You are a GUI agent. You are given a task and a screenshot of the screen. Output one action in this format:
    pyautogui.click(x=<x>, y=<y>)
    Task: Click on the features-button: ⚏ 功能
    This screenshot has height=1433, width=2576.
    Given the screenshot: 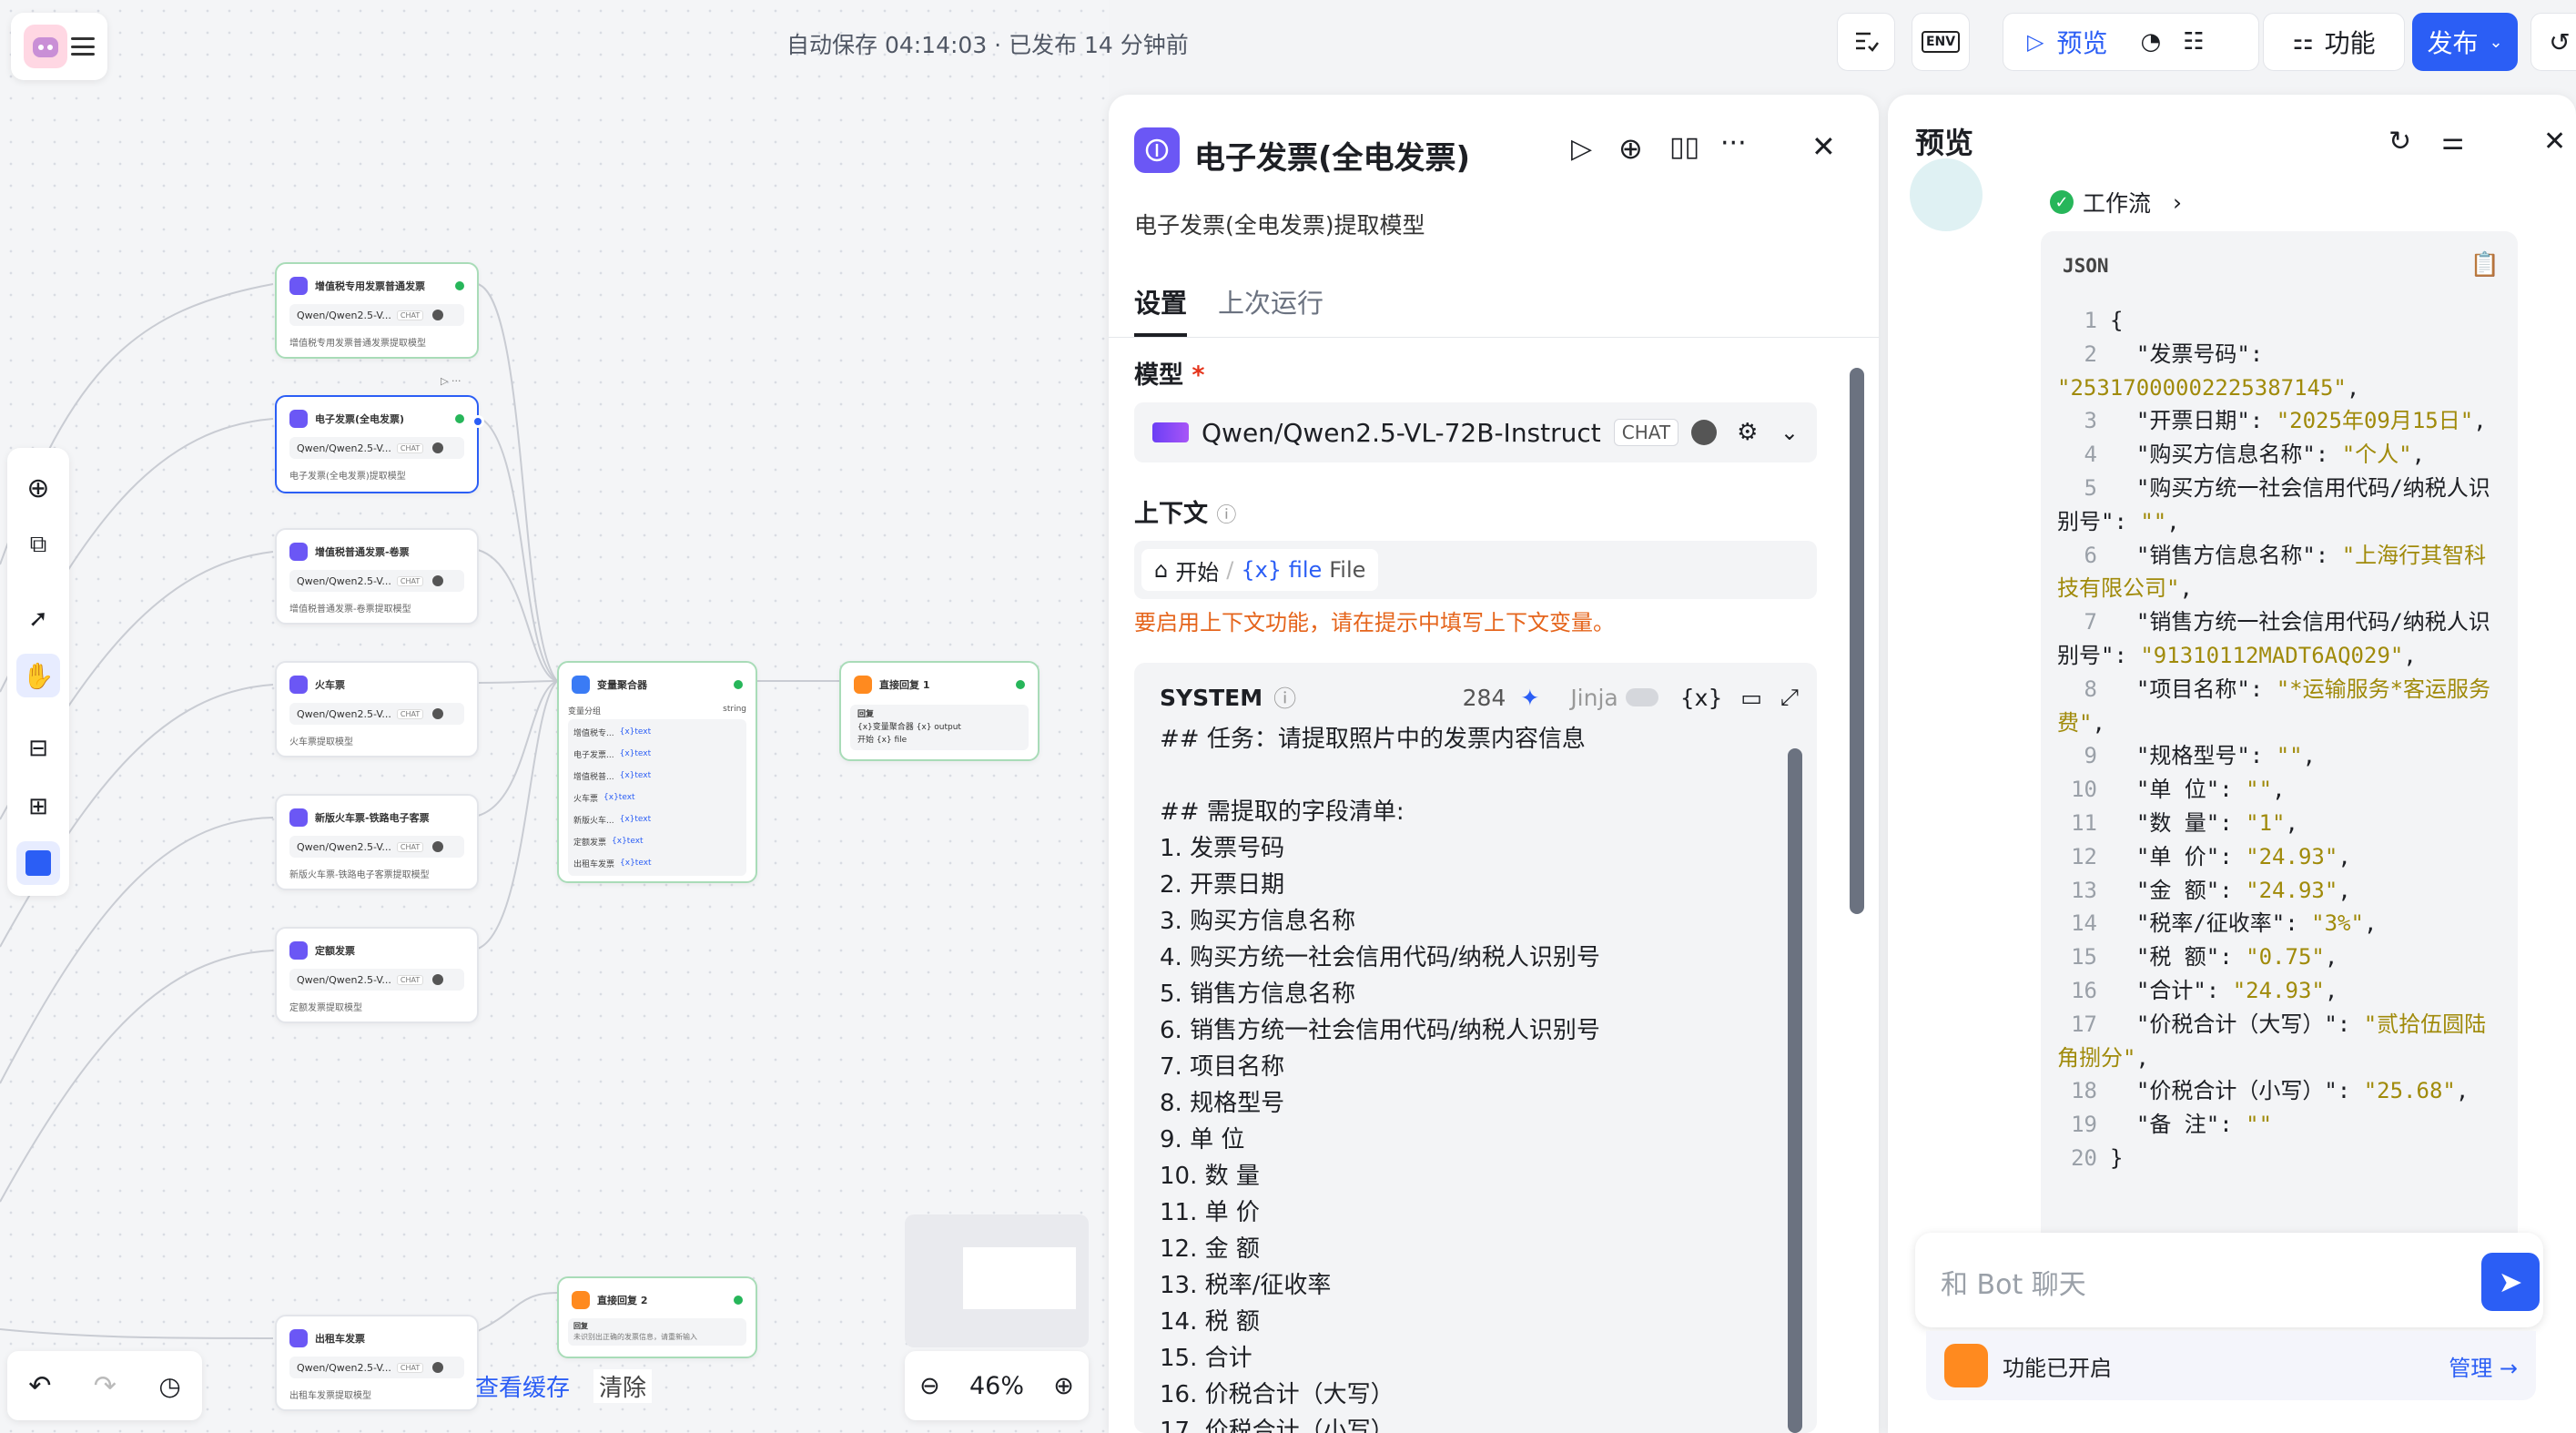 What is the action you would take?
    pyautogui.click(x=2334, y=42)
    